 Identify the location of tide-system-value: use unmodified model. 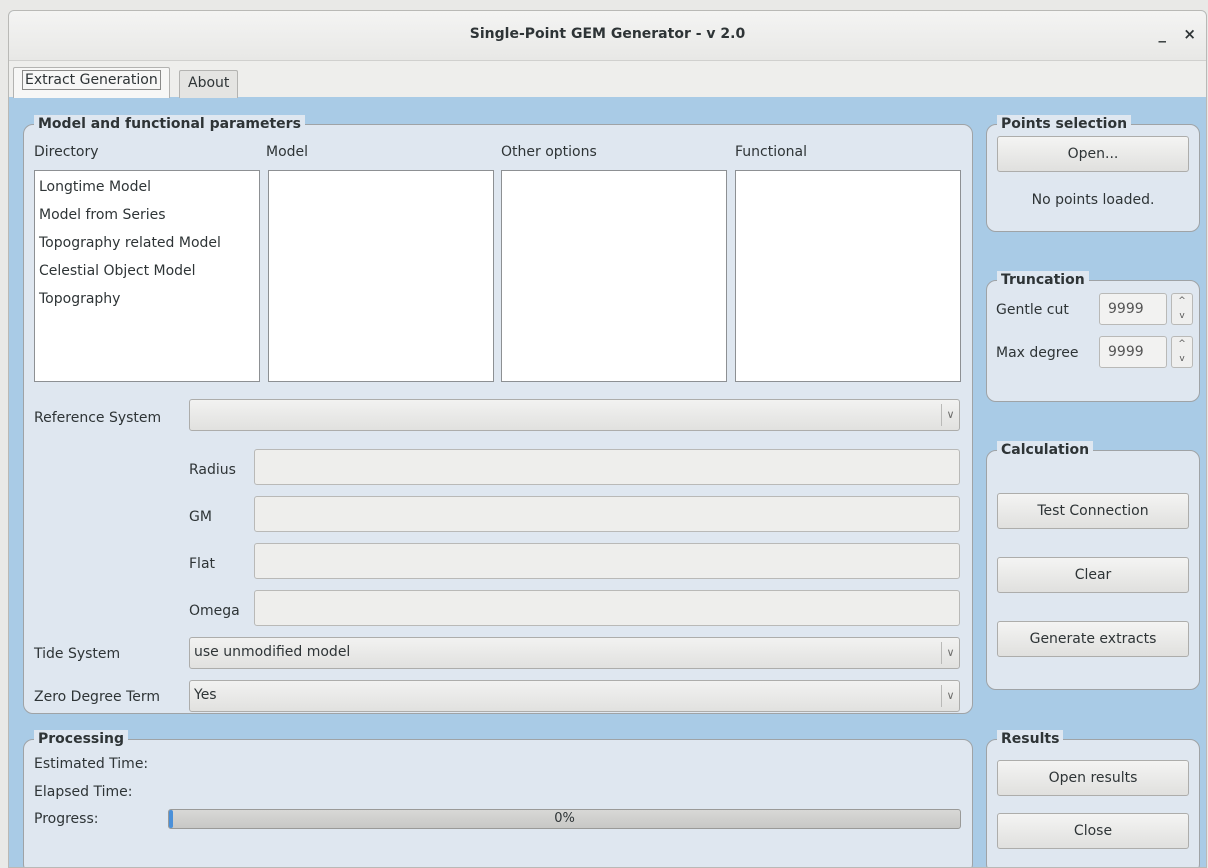
(272, 652).